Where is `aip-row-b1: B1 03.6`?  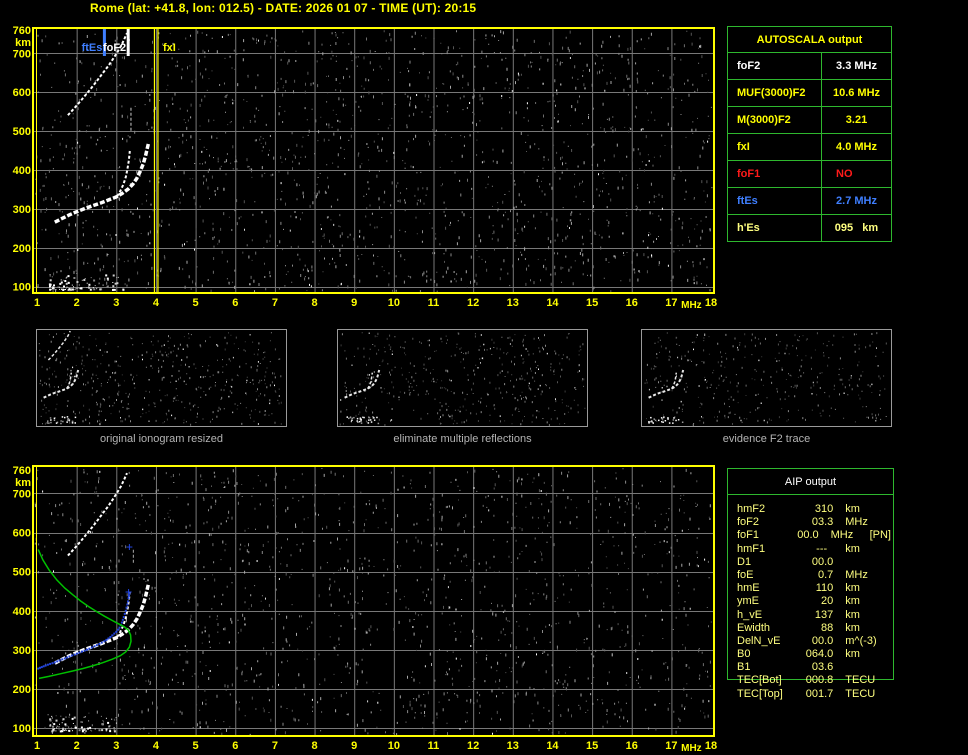 aip-row-b1: B1 03.6 is located at coordinates (814, 667).